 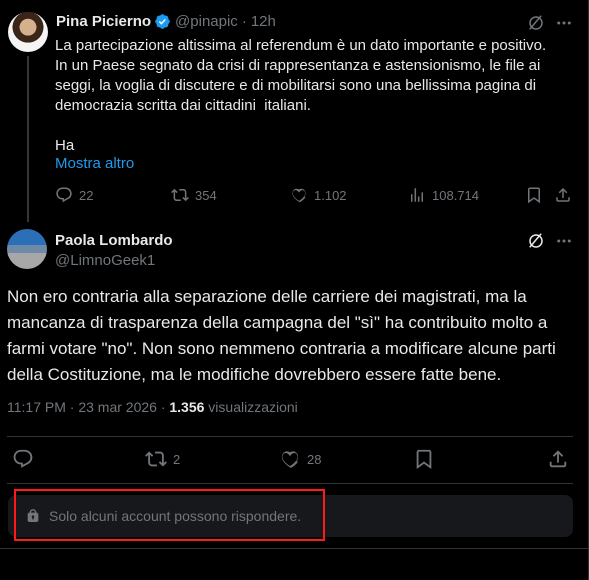 I want to click on reply-count: 22, so click(x=86, y=195).